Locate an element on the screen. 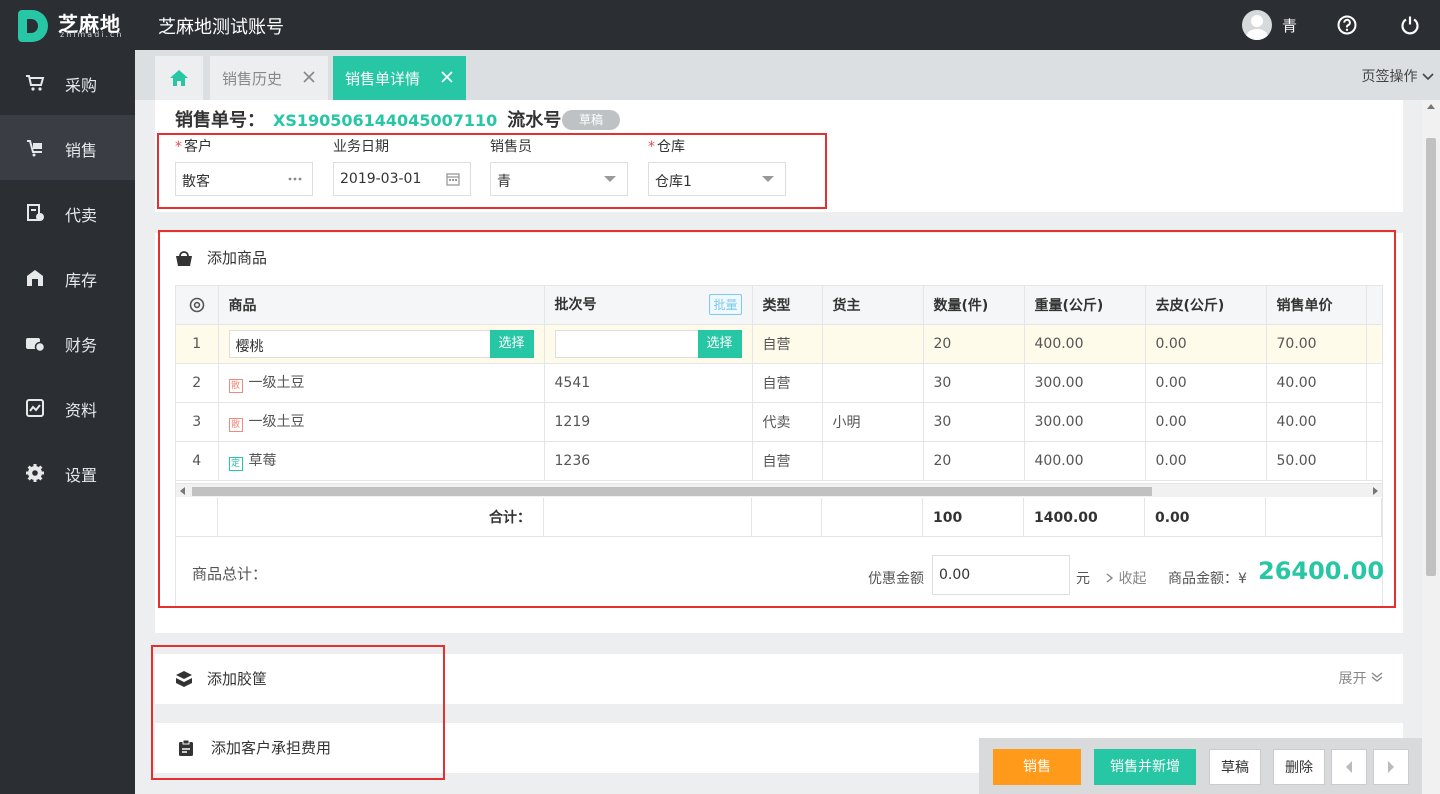 This screenshot has height=794, width=1440. sidebar-item-finance: 财务 is located at coordinates (67, 342).